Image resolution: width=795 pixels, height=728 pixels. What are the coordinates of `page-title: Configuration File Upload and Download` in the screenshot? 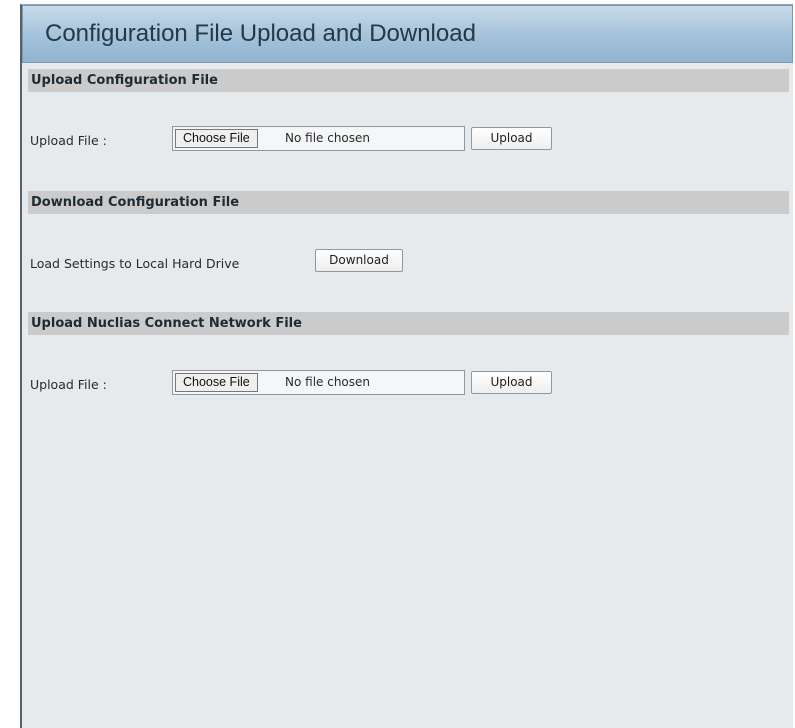 It's located at (260, 33).